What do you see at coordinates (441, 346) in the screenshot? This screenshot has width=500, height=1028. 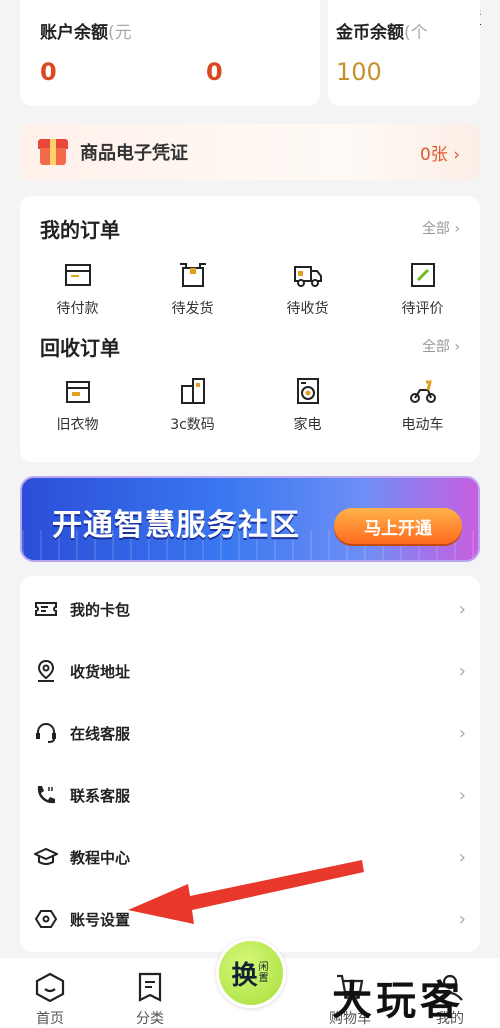 I see `recycle-orders-all-link: 全部 ›` at bounding box center [441, 346].